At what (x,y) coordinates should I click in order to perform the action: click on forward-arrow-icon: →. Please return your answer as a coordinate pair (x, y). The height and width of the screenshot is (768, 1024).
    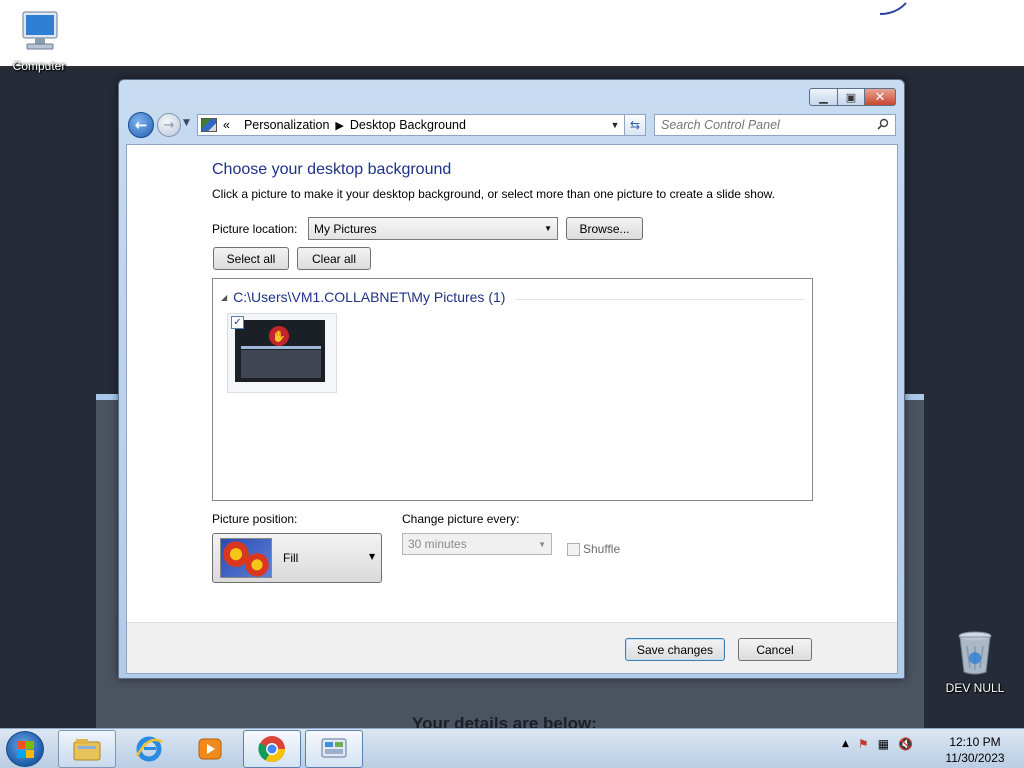
    Looking at the image, I should click on (169, 125).